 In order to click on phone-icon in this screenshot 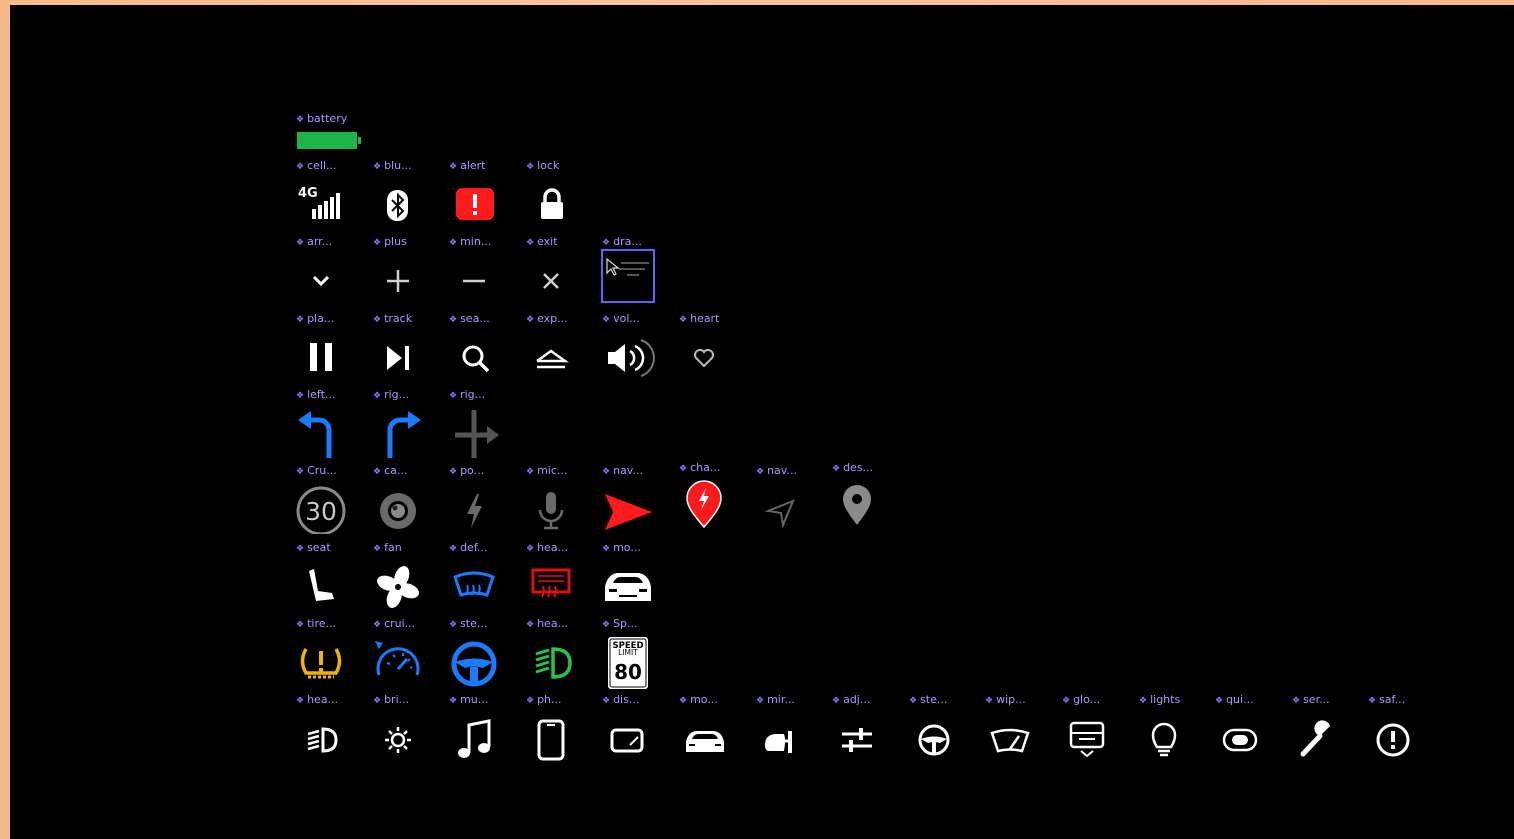, I will do `click(552, 737)`.